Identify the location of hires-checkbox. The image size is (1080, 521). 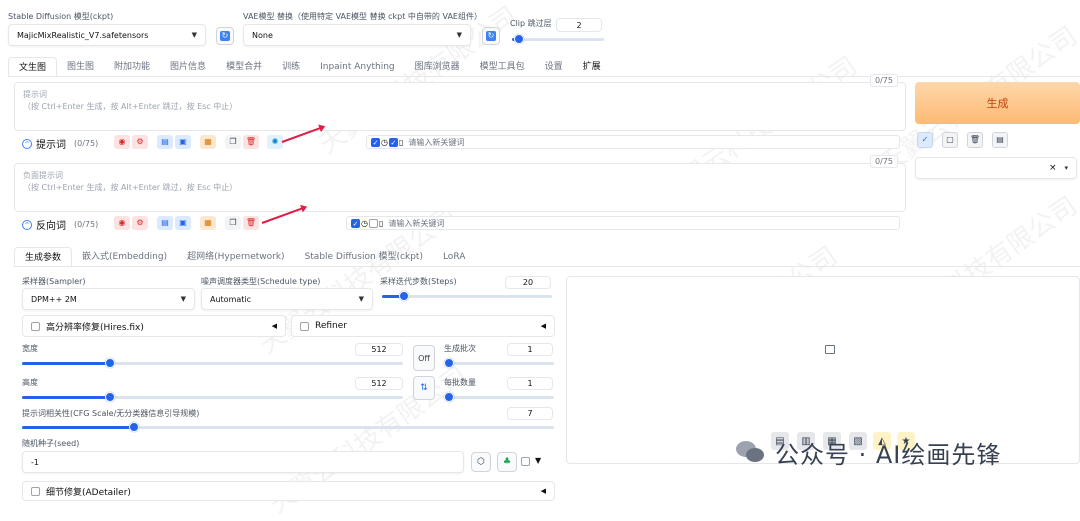
(35, 326).